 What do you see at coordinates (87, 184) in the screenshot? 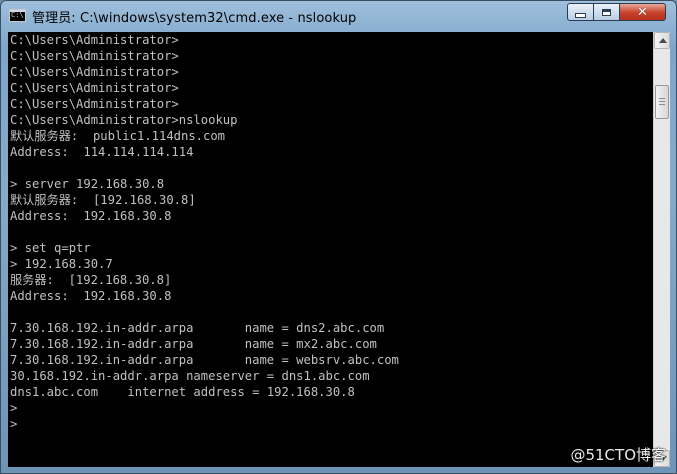
I see `console-line: > server 192.168.30.8` at bounding box center [87, 184].